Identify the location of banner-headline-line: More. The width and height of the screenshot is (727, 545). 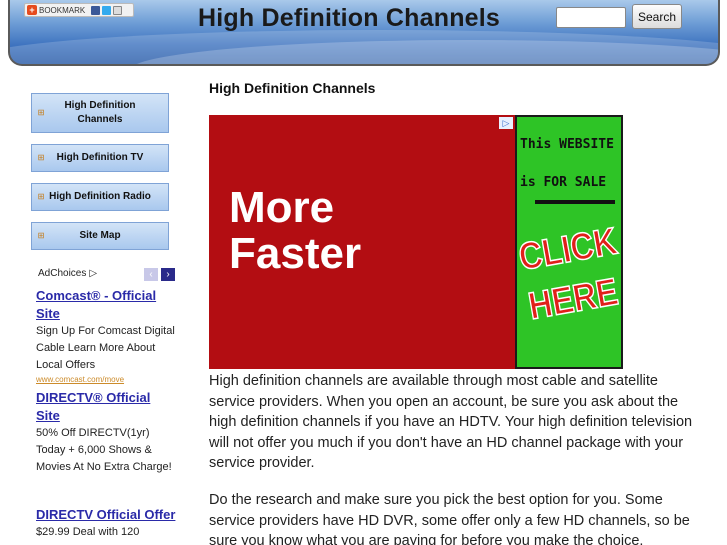
(282, 207).